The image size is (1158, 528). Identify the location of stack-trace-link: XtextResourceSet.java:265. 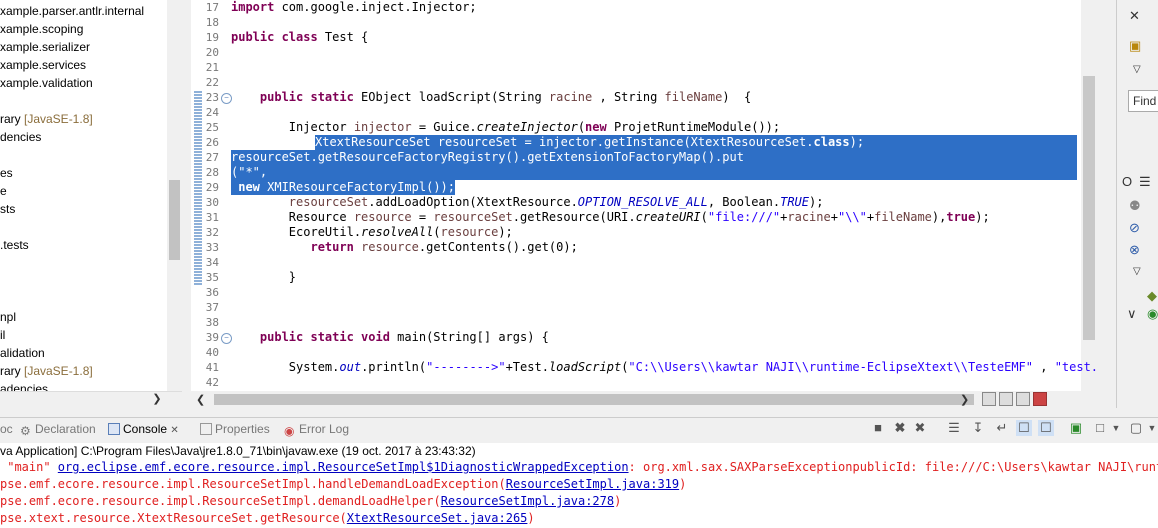
(437, 518).